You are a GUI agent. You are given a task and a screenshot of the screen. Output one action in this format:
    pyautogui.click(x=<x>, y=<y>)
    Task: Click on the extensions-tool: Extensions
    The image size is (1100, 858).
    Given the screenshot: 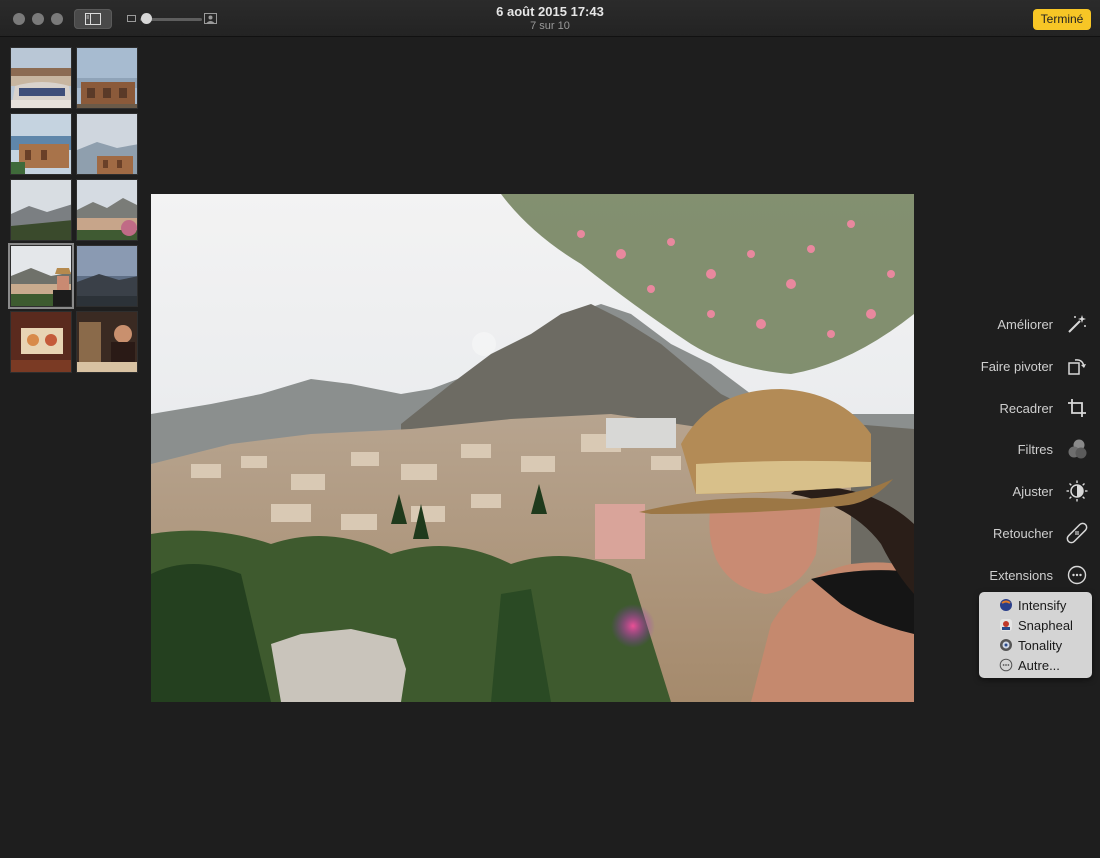 What is the action you would take?
    pyautogui.click(x=1039, y=575)
    